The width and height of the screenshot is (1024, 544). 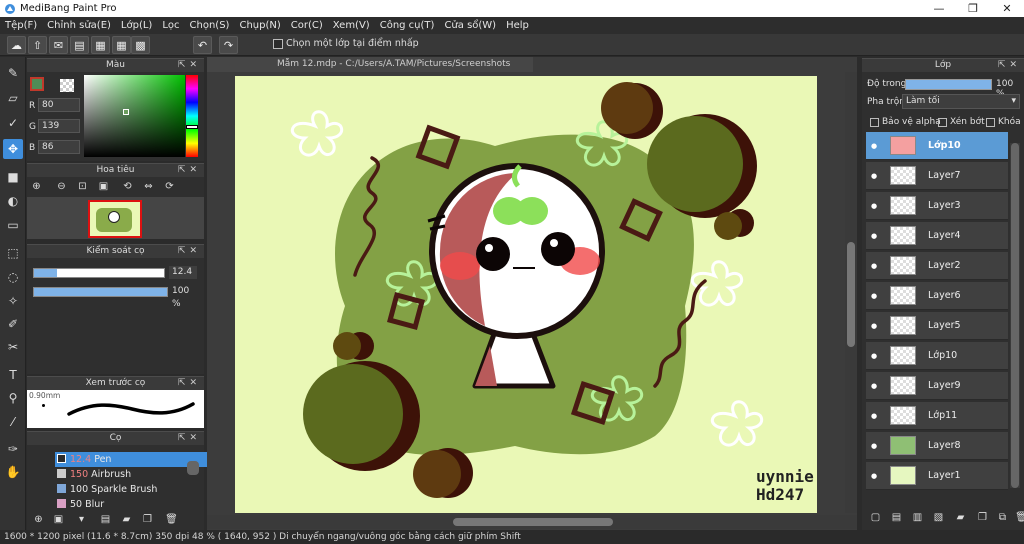 What do you see at coordinates (961, 101) in the screenshot?
I see `blend-mode-select: Làm tối ▾` at bounding box center [961, 101].